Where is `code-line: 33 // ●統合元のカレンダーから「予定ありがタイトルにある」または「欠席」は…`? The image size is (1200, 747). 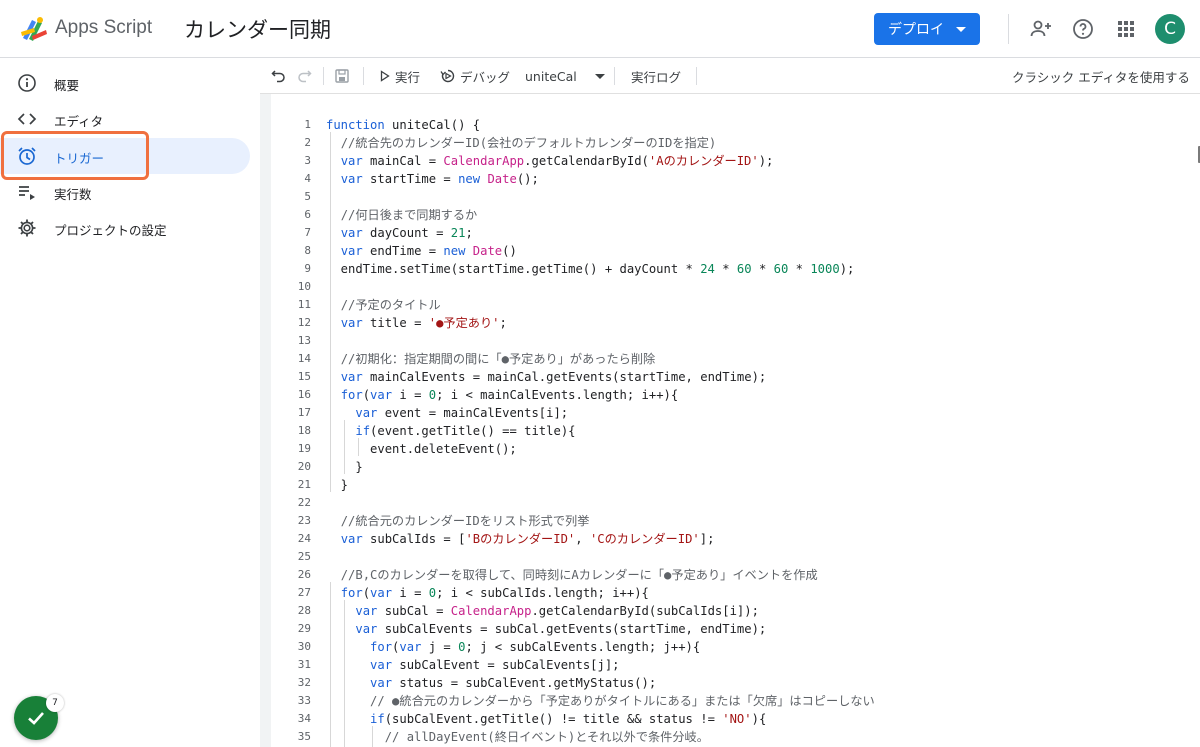 code-line: 33 // ●統合元のカレンダーから「予定ありがタイトルにある」または「欠席」は… is located at coordinates (726, 701).